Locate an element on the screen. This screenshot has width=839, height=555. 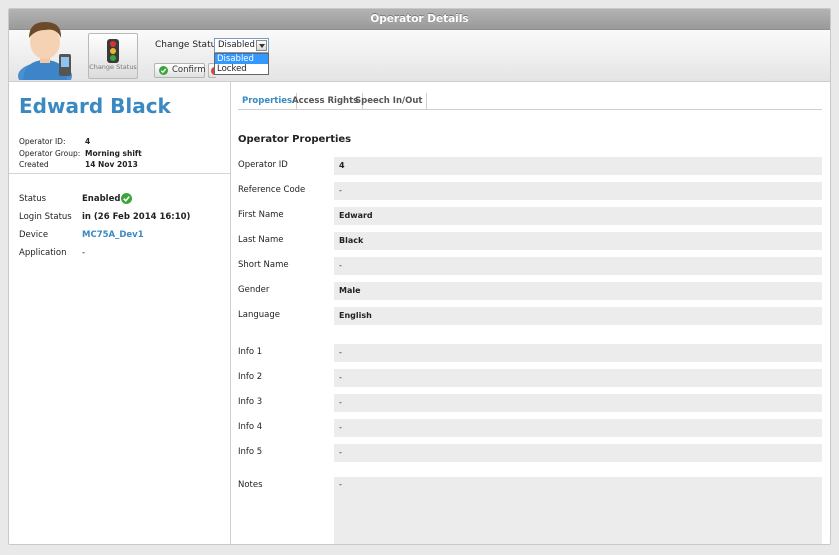
info-5-field: - is located at coordinates (578, 453).